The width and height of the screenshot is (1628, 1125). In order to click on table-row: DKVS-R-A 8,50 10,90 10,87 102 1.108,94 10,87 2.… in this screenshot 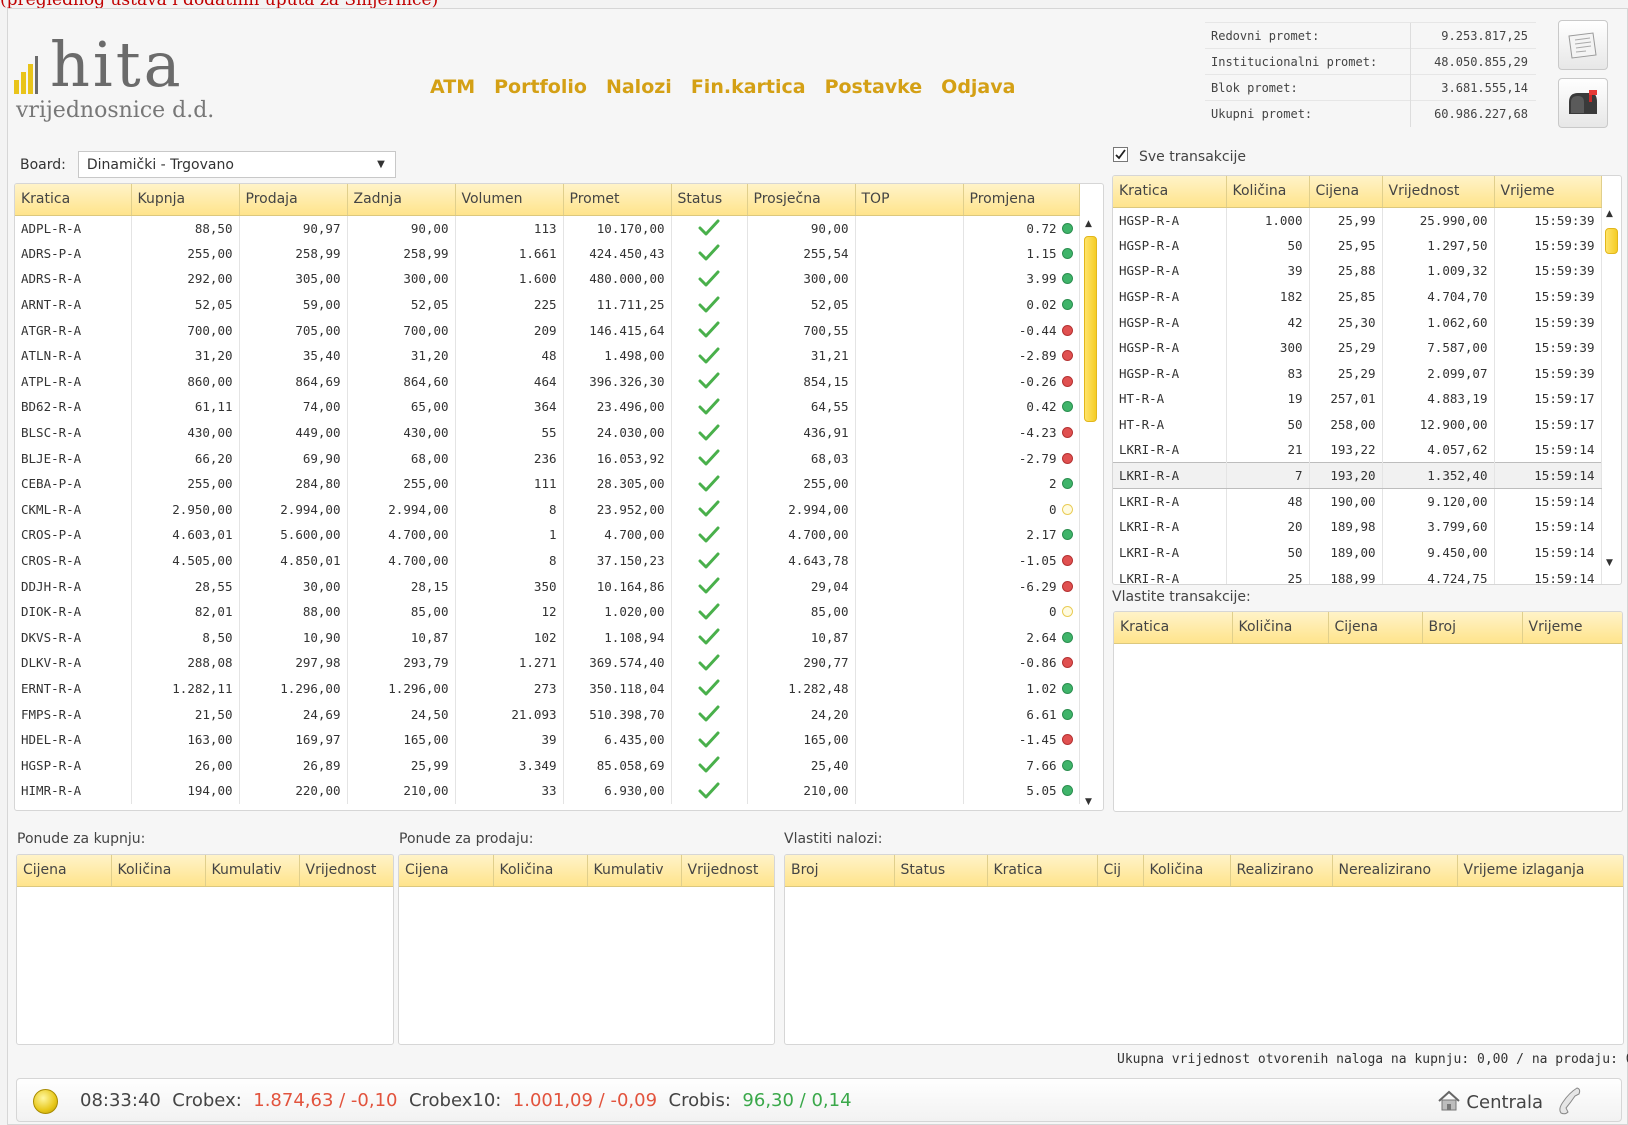, I will do `click(547, 637)`.